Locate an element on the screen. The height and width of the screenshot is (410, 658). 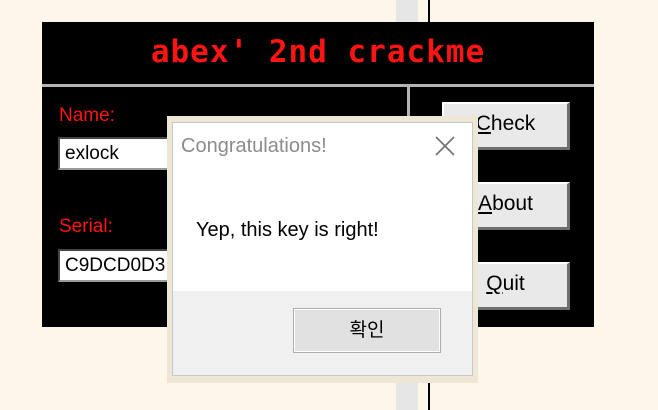
title-divider is located at coordinates (318, 85).